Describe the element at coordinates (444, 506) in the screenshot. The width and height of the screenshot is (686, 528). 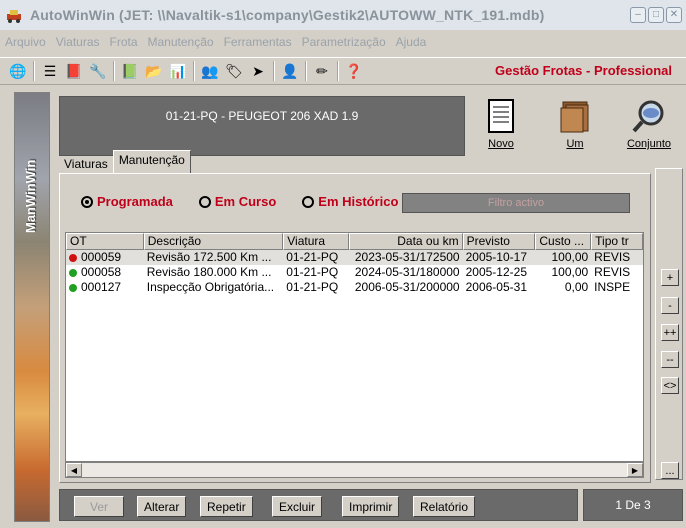
I see `relatorio-button: Relatório` at that location.